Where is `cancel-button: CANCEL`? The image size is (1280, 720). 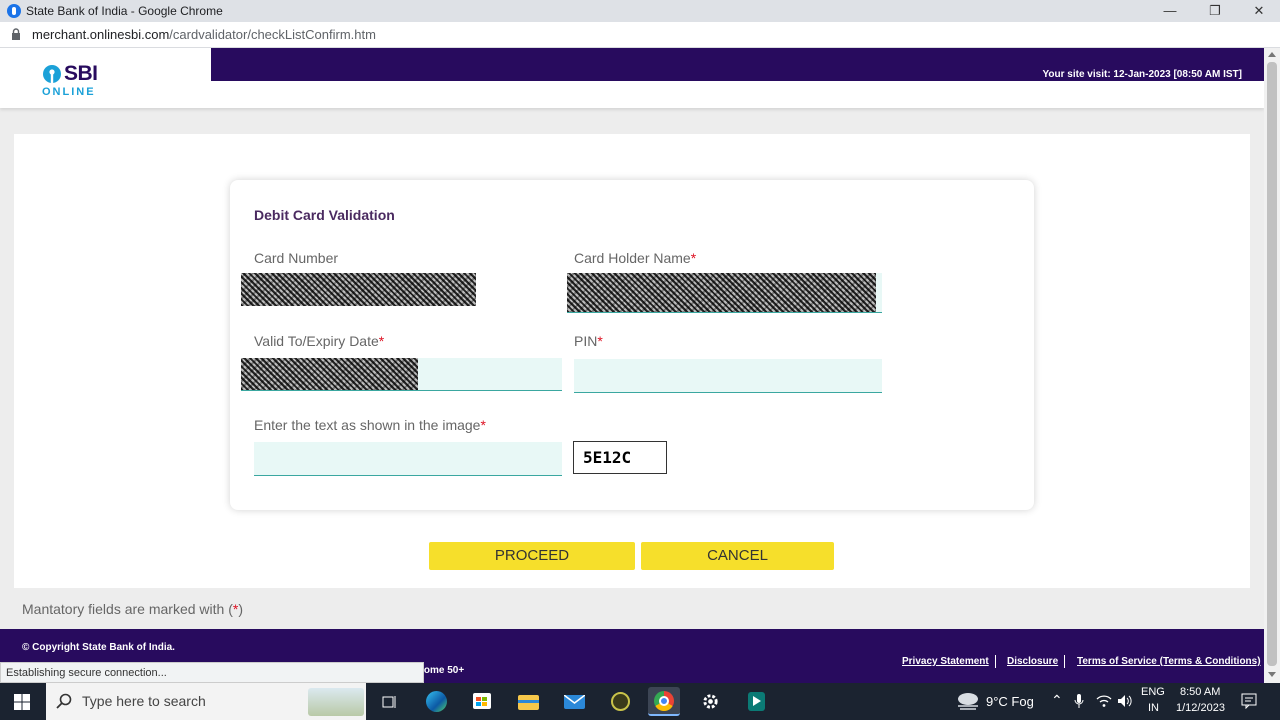
cancel-button: CANCEL is located at coordinates (737, 556).